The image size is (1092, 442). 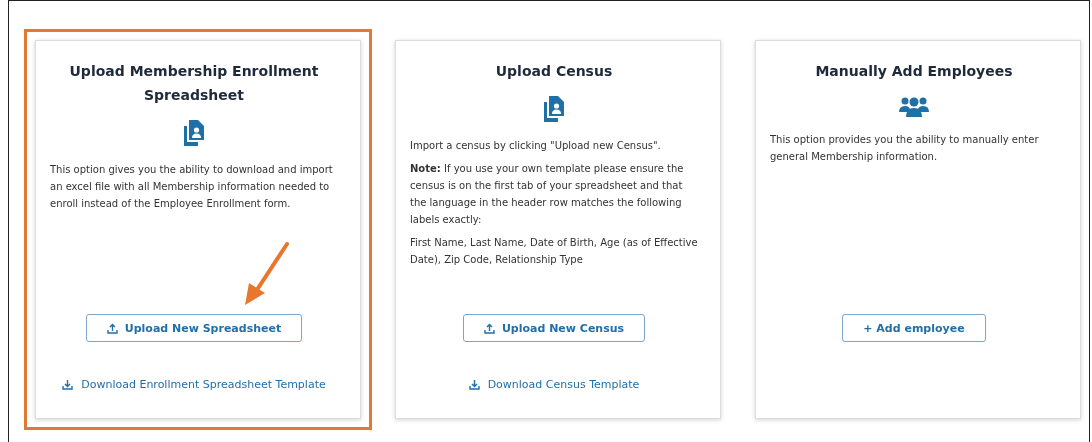 I want to click on card-title: Manually Add Employees, so click(x=914, y=71).